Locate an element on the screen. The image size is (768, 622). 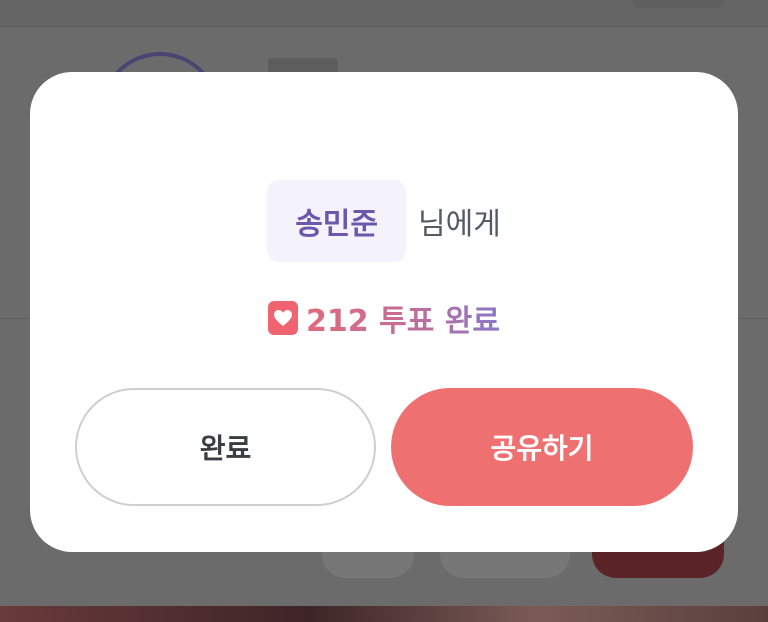
heart-icon is located at coordinates (283, 318).